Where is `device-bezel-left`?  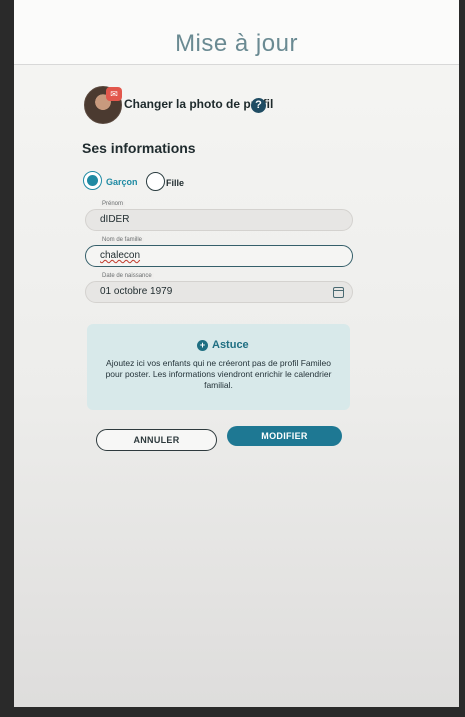
device-bezel-left is located at coordinates (7, 358).